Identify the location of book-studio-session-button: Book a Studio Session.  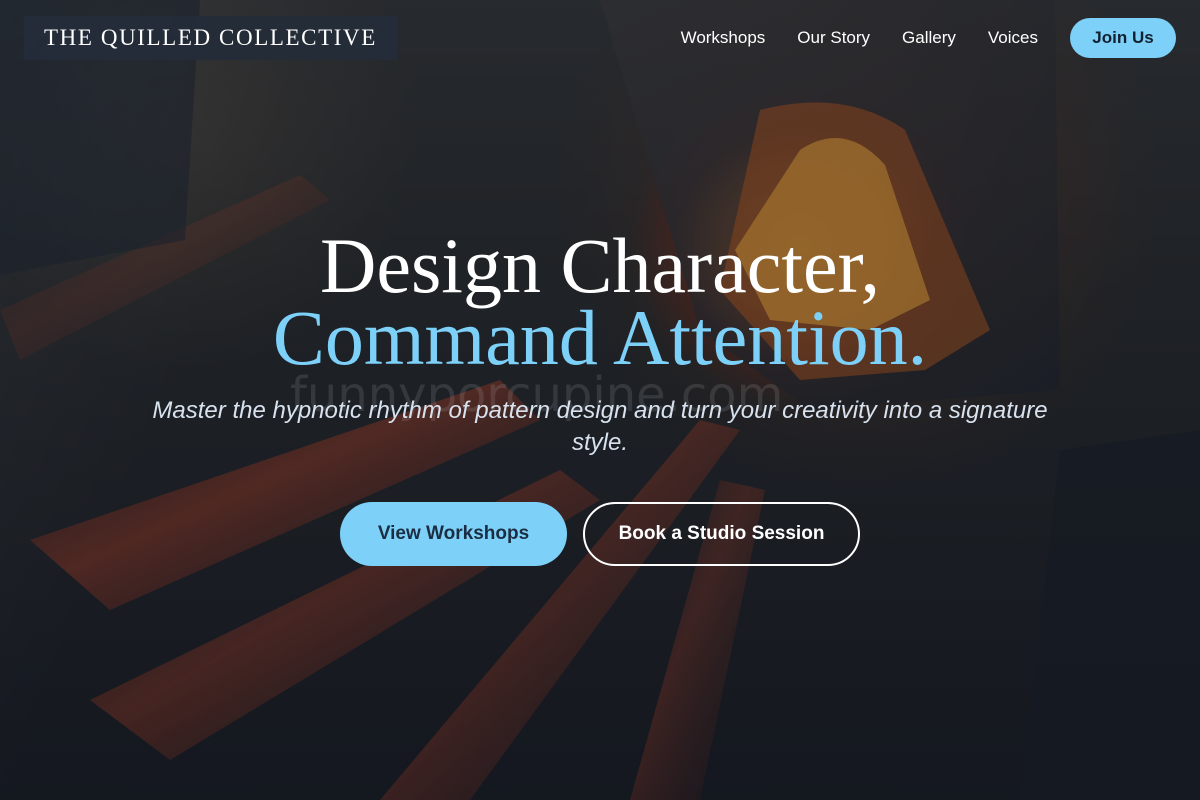
(721, 534).